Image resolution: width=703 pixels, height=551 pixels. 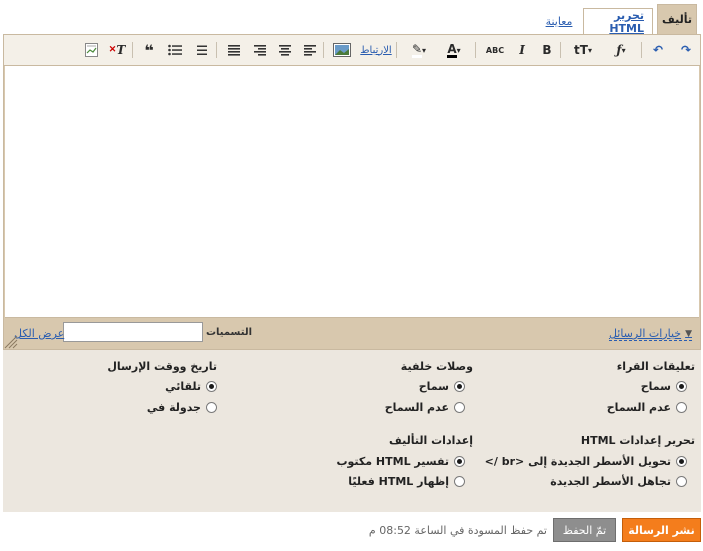 I want to click on post-date-schedule-label: جدولة في, so click(x=173, y=407).